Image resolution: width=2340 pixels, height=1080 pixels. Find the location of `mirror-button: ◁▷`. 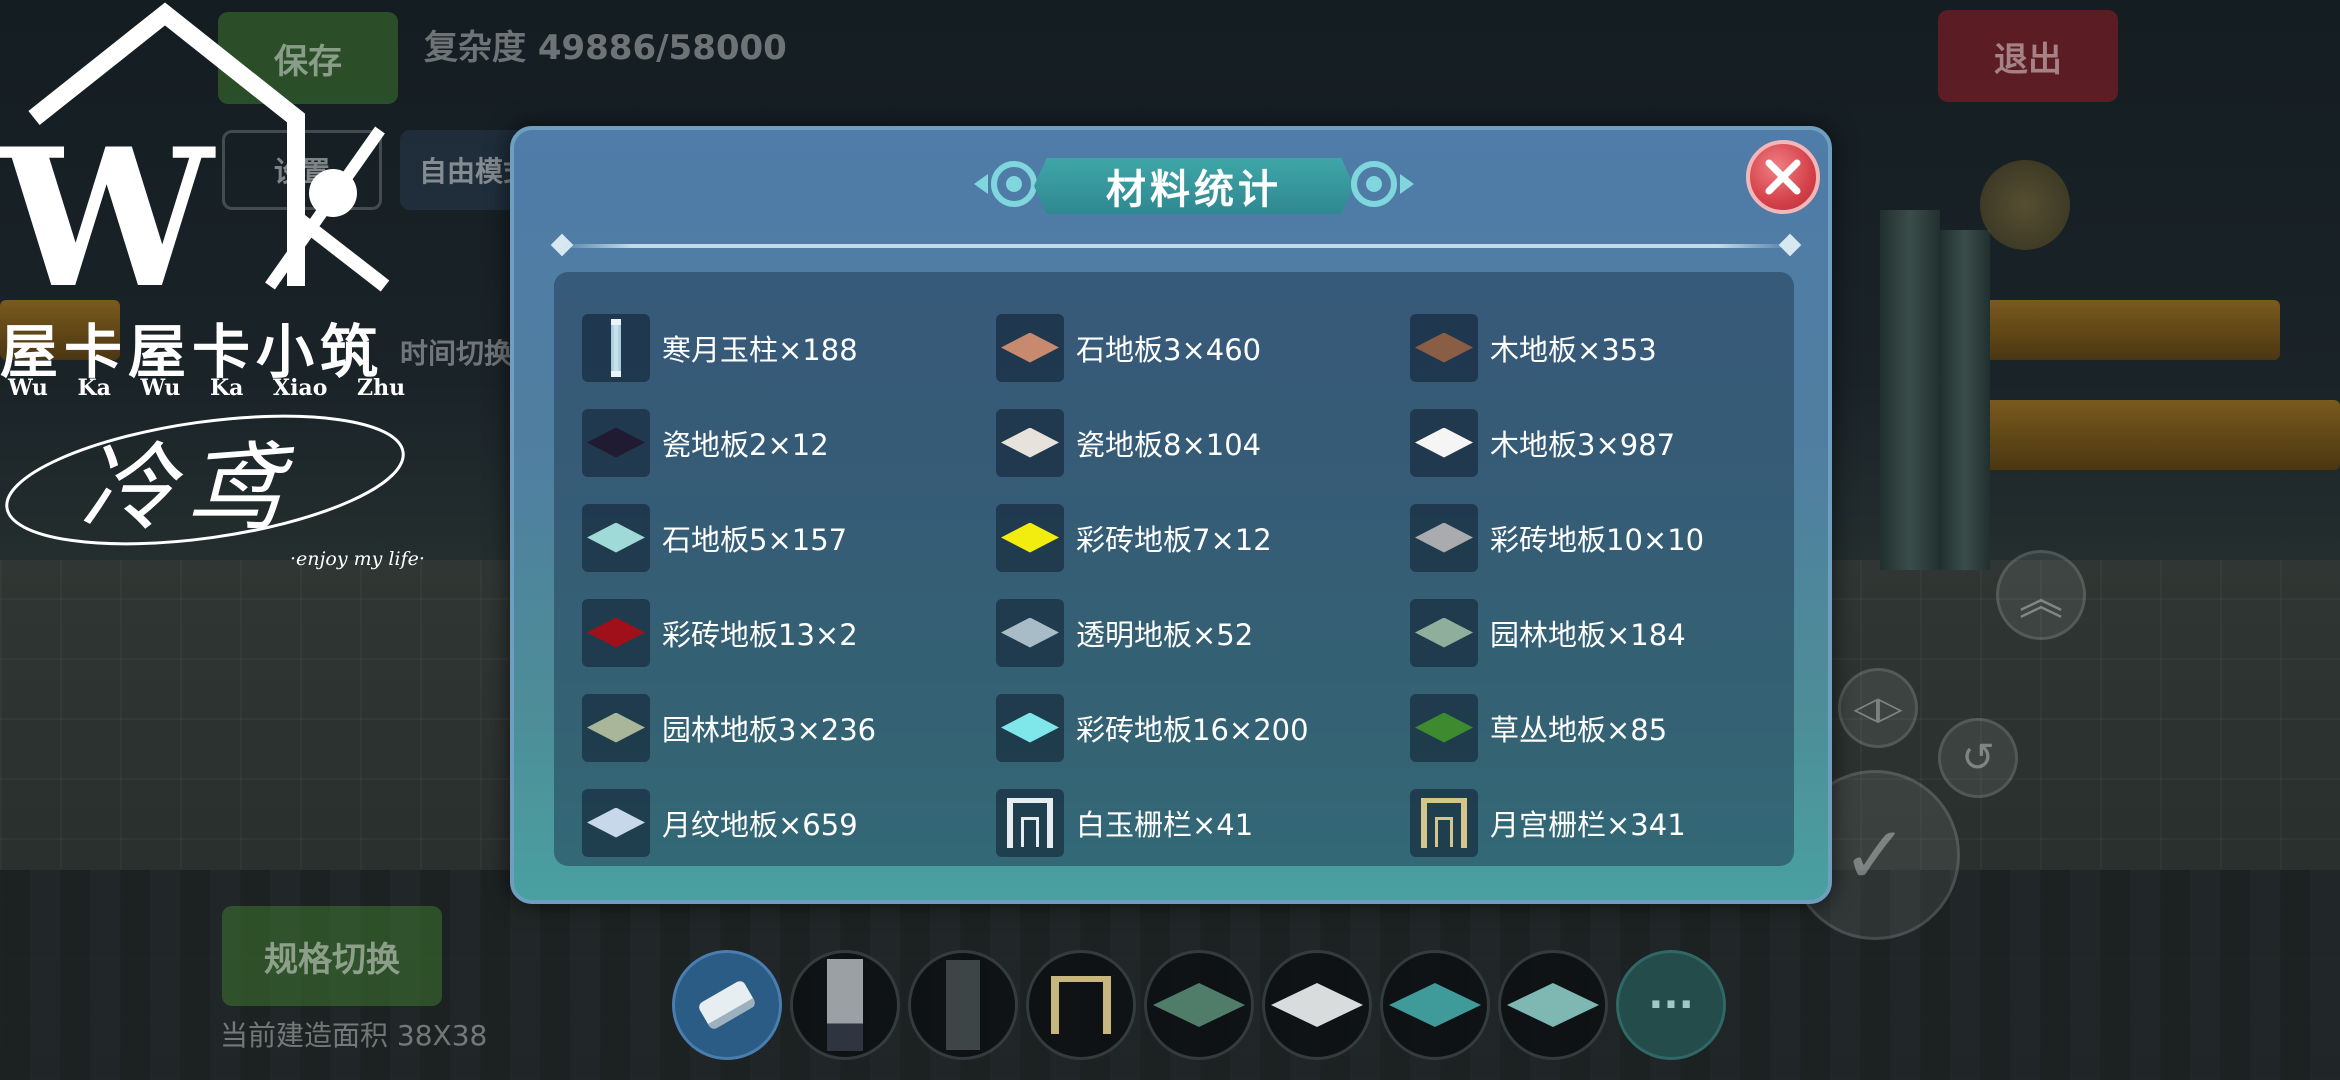

mirror-button: ◁▷ is located at coordinates (1878, 708).